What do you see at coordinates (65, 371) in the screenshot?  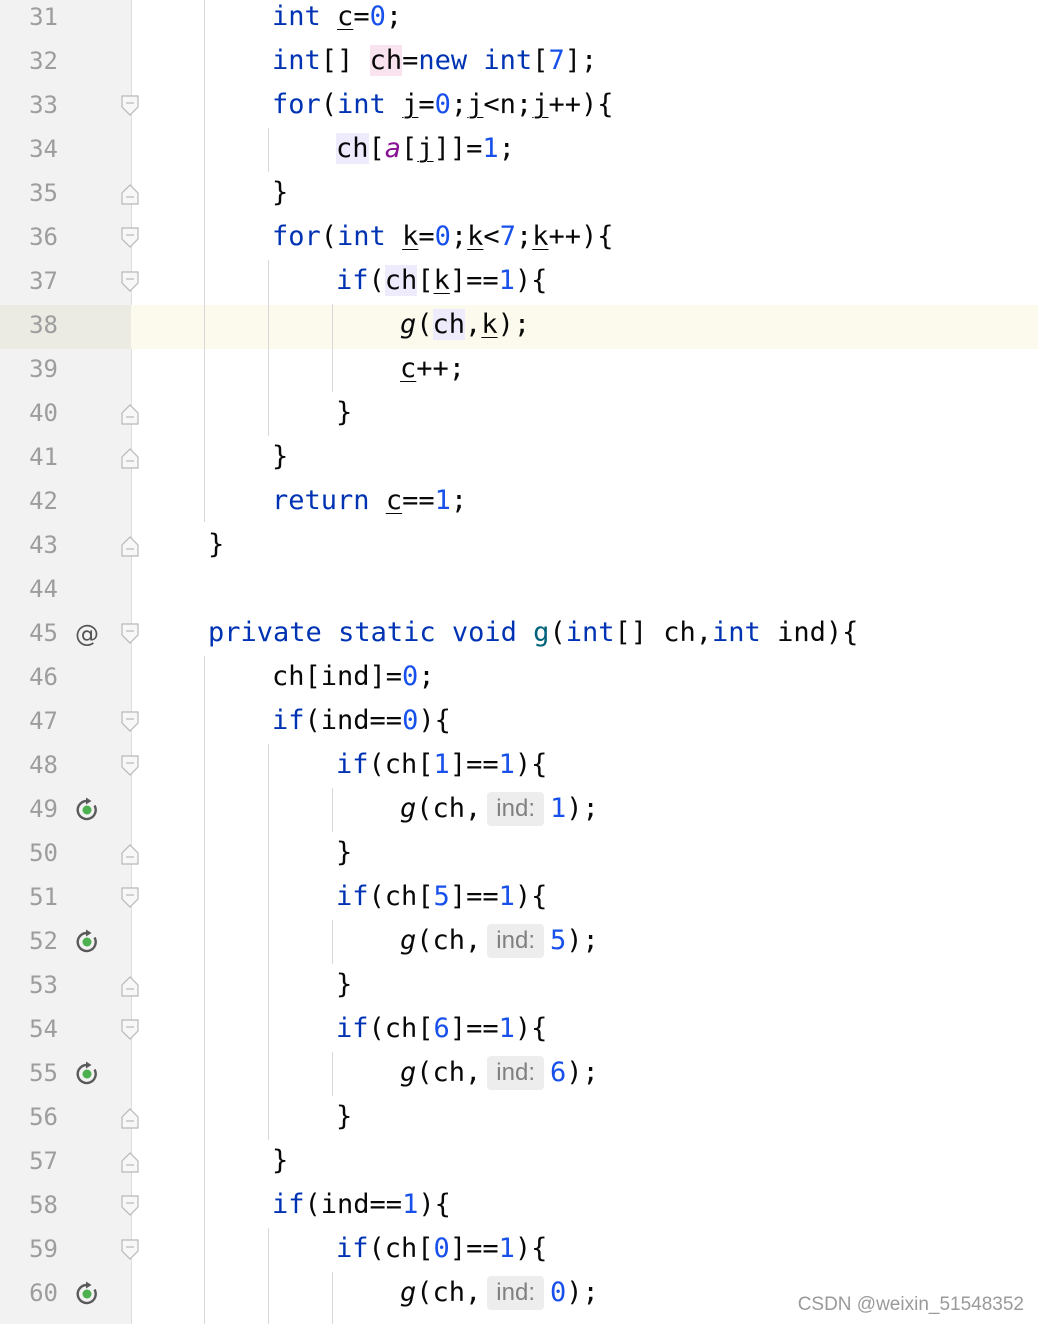 I see `line-gutter: 39` at bounding box center [65, 371].